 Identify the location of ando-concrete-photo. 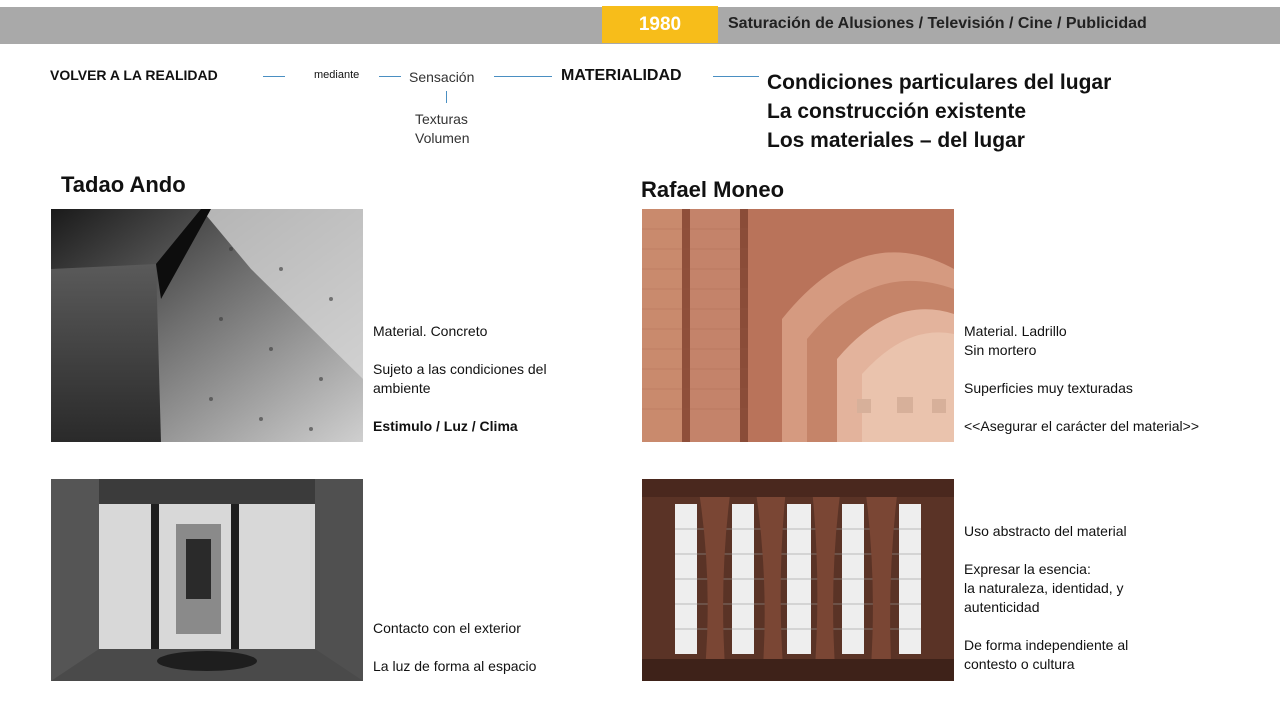
(207, 325).